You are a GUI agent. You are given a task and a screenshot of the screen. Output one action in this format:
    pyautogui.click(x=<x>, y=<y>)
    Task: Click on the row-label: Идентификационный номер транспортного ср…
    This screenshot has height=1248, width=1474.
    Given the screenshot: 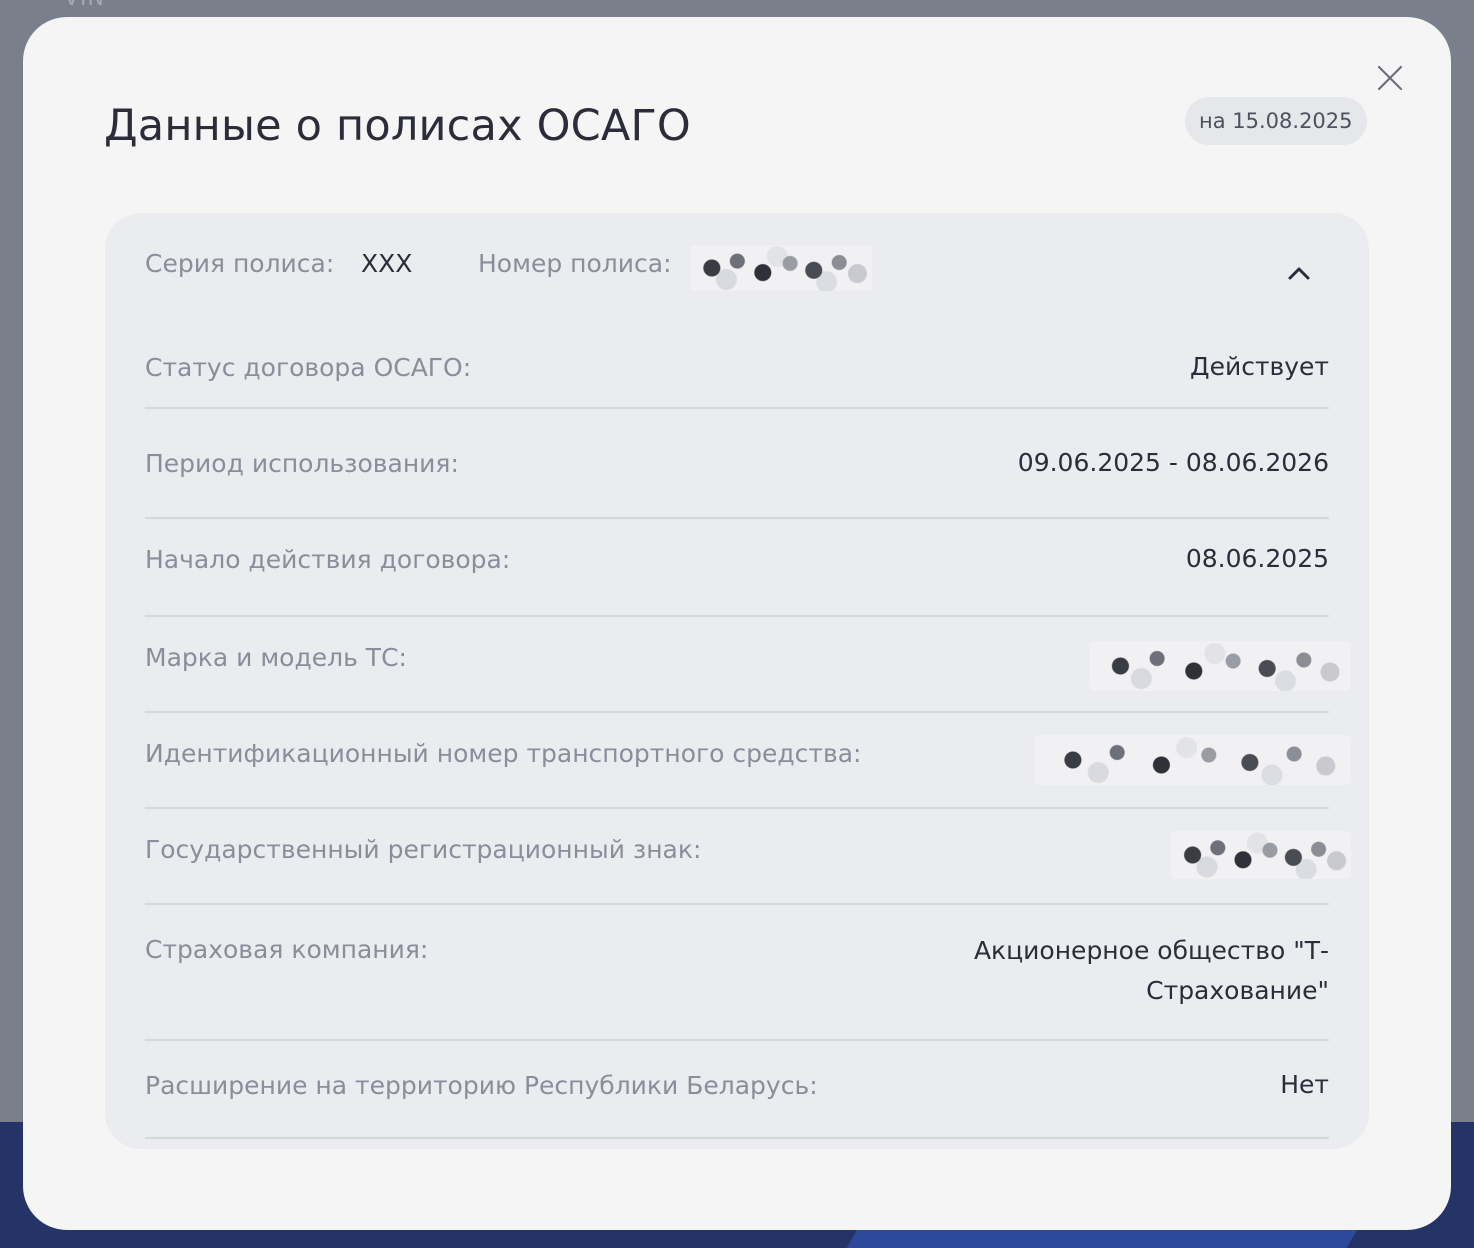 What is the action you would take?
    pyautogui.click(x=503, y=753)
    